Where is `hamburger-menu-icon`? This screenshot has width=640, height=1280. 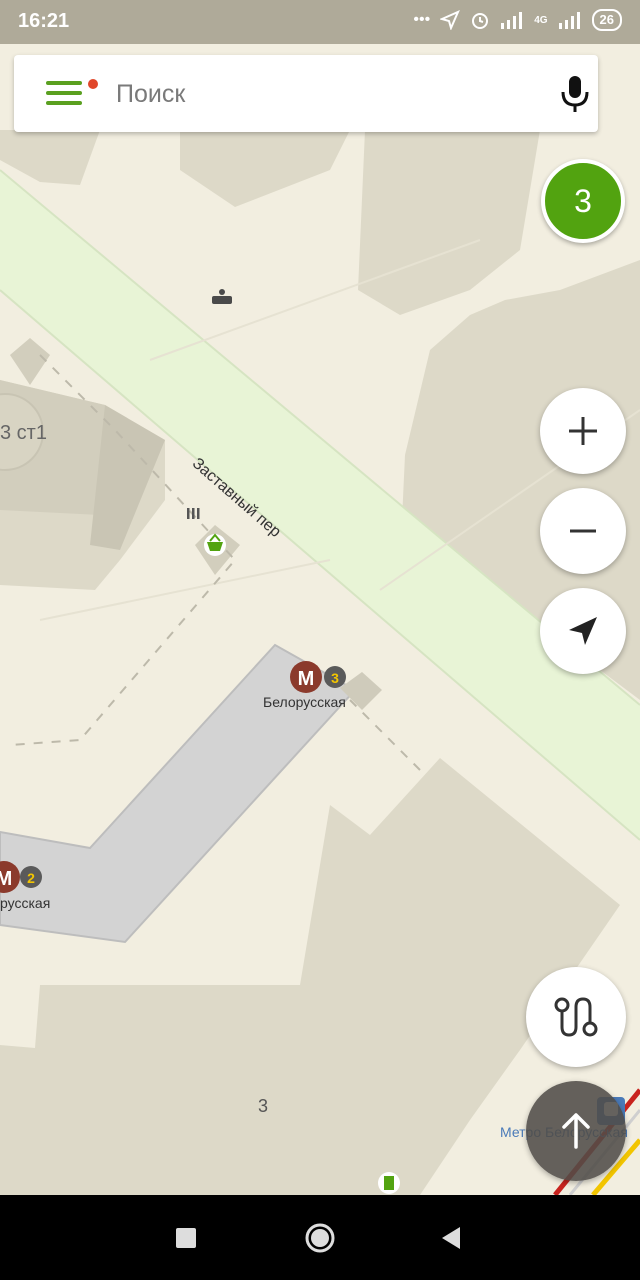 hamburger-menu-icon is located at coordinates (64, 94).